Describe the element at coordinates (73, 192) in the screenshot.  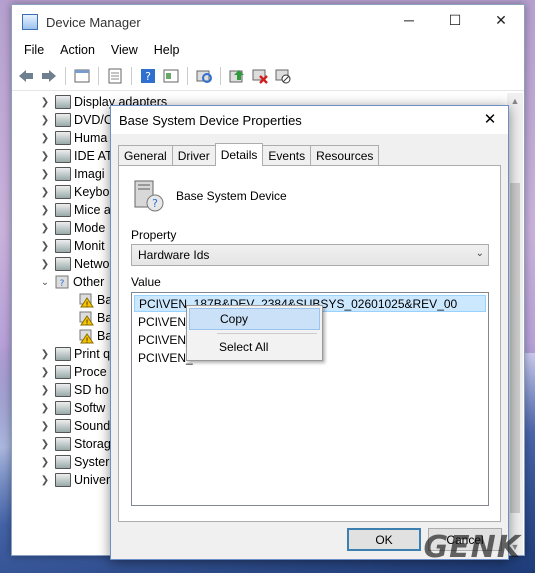
I see `tree-item: ❯ Keybo` at that location.